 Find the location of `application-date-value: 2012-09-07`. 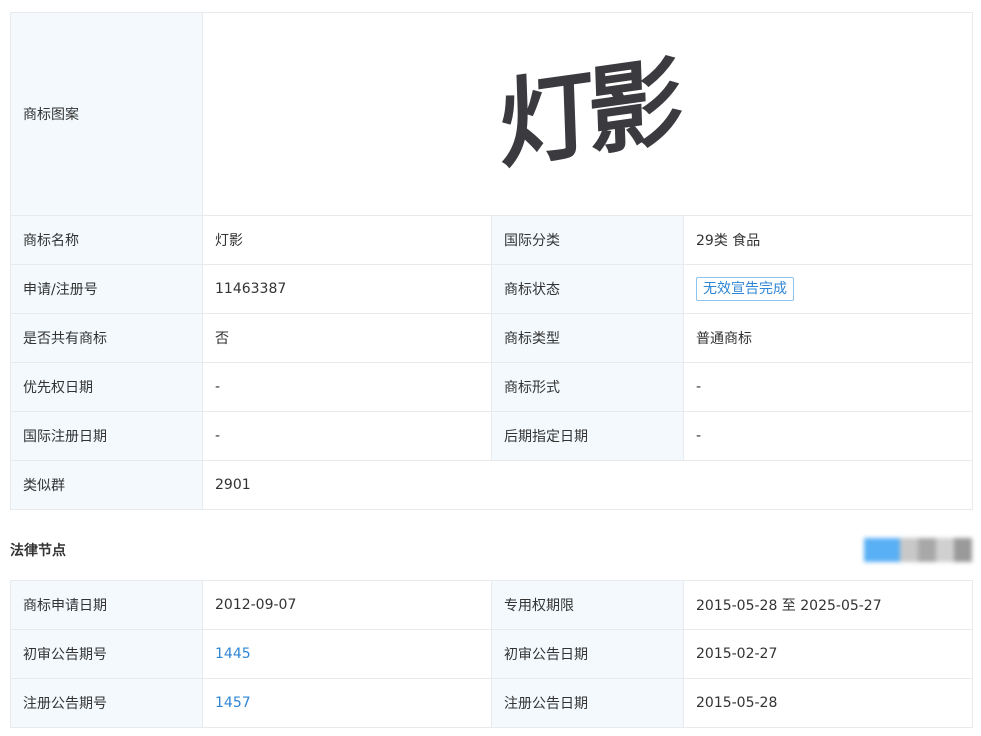

application-date-value: 2012-09-07 is located at coordinates (347, 605).